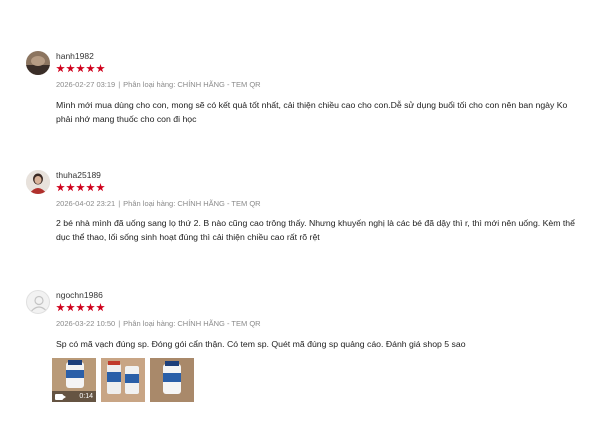 Image resolution: width=600 pixels, height=429 pixels. I want to click on review-date: 2026-04-02 23:21, so click(86, 203).